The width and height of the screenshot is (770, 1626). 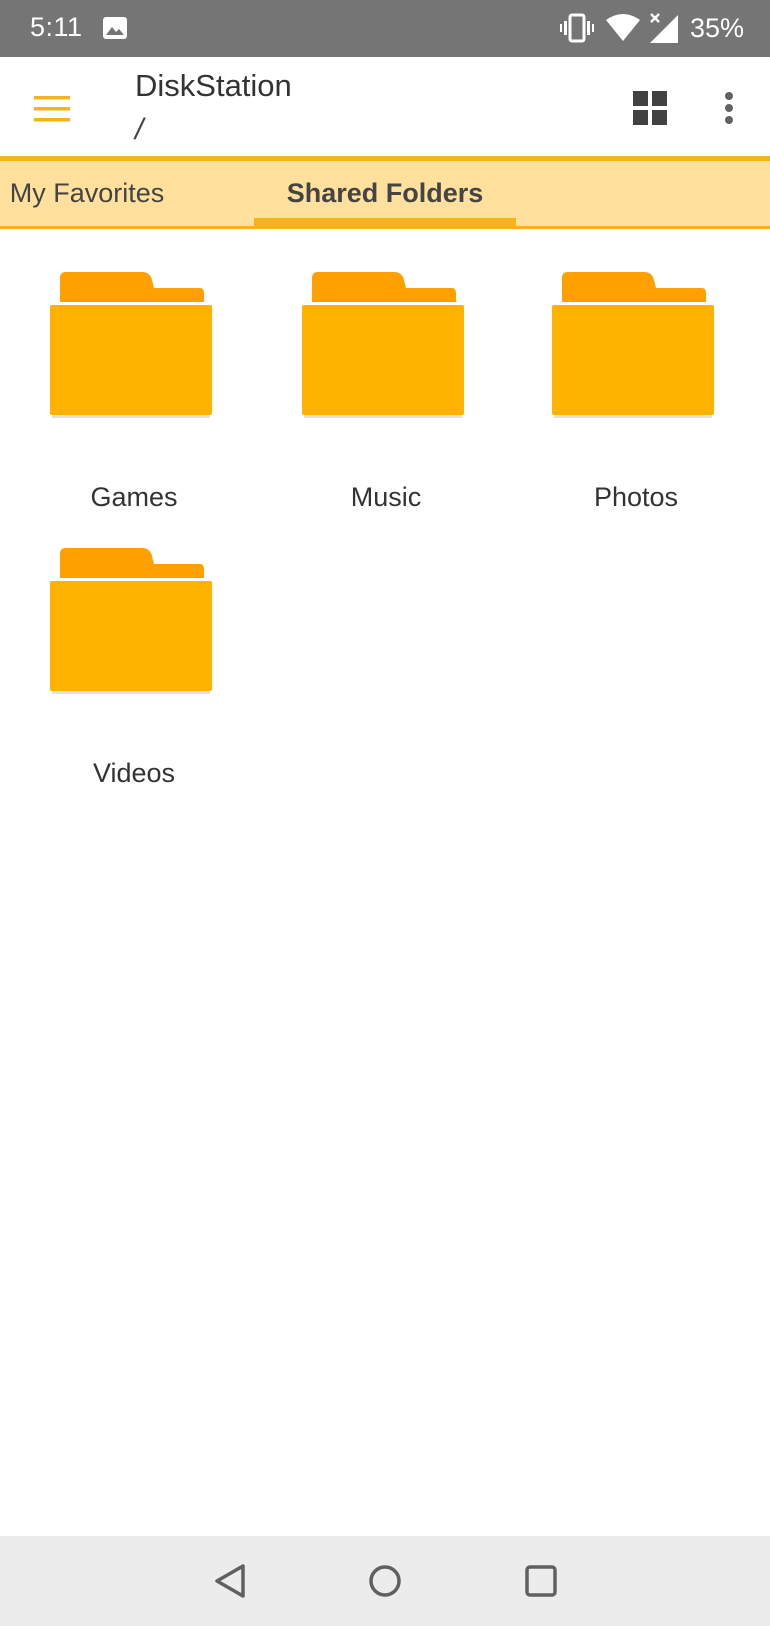 What do you see at coordinates (90, 193) in the screenshot?
I see `tab-my-favorites: My Favorites` at bounding box center [90, 193].